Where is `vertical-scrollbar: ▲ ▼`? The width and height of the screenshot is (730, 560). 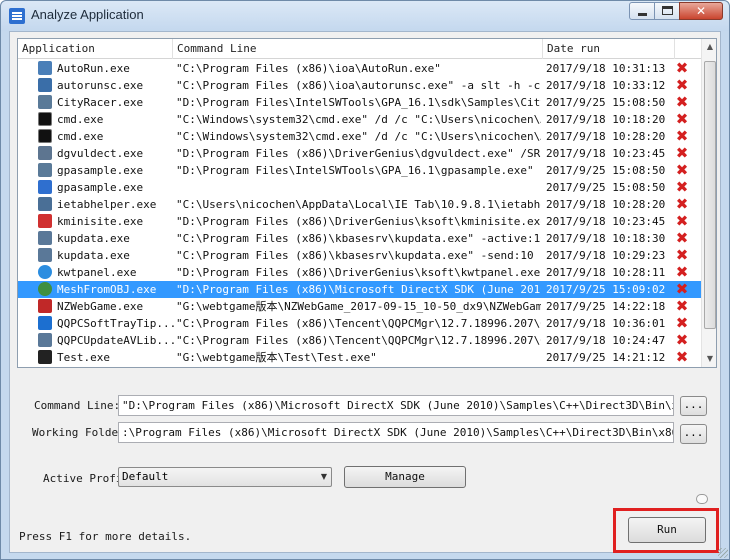 vertical-scrollbar: ▲ ▼ is located at coordinates (708, 203).